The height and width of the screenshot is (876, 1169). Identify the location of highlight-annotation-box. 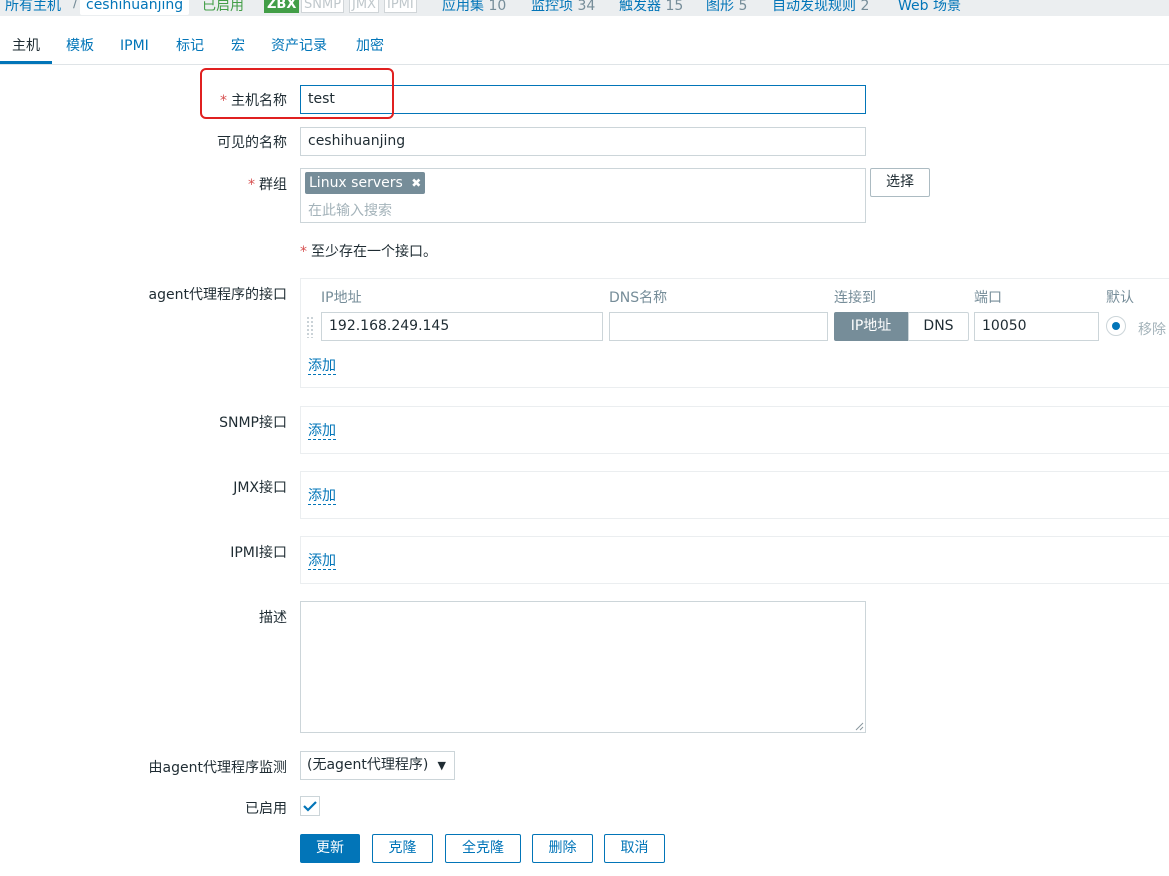
(297, 93).